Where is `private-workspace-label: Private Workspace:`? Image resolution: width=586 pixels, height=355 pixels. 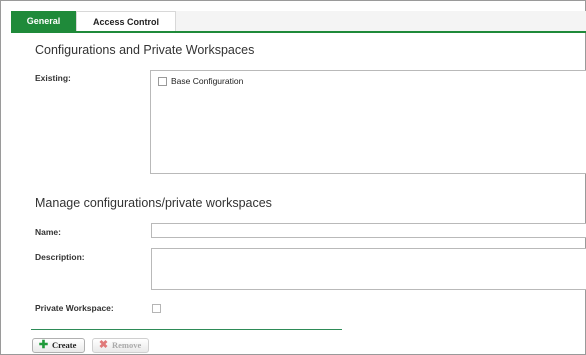
private-workspace-label: Private Workspace: is located at coordinates (74, 308).